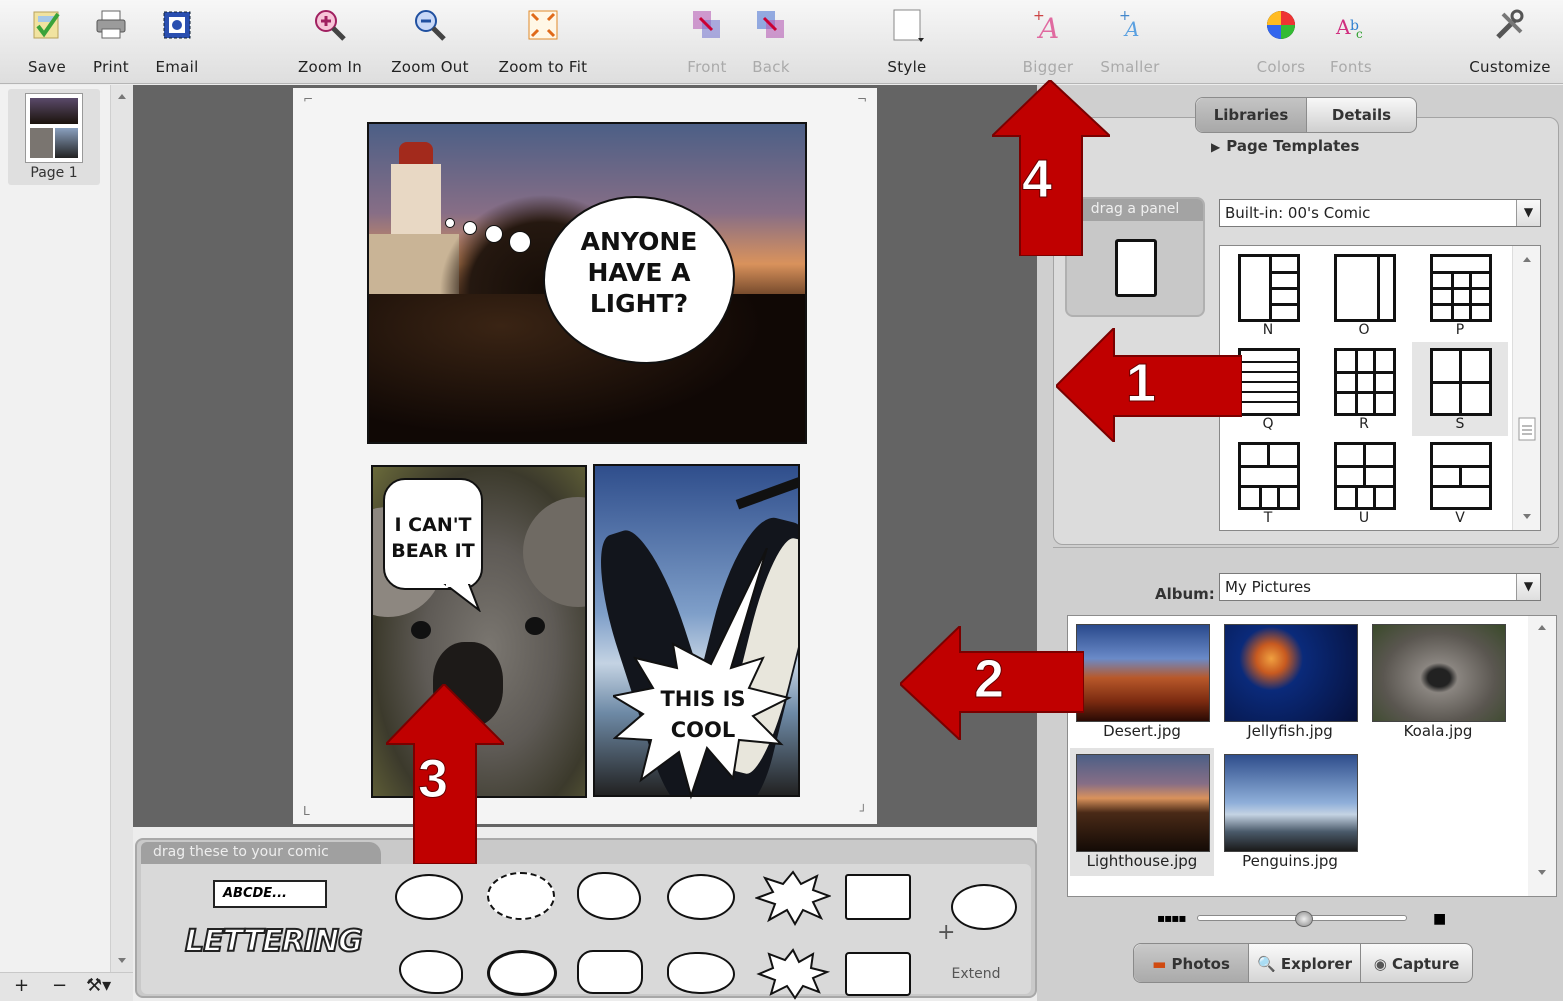  I want to click on burst-balloon, so click(793, 973).